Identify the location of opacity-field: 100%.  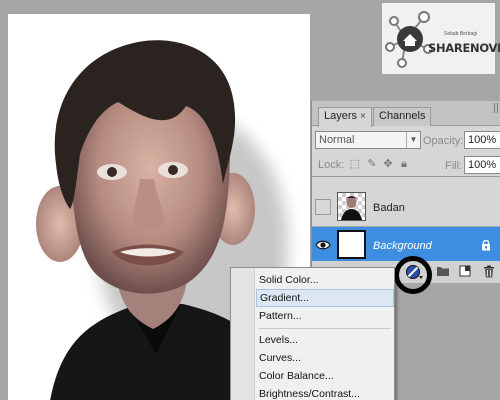
(482, 140).